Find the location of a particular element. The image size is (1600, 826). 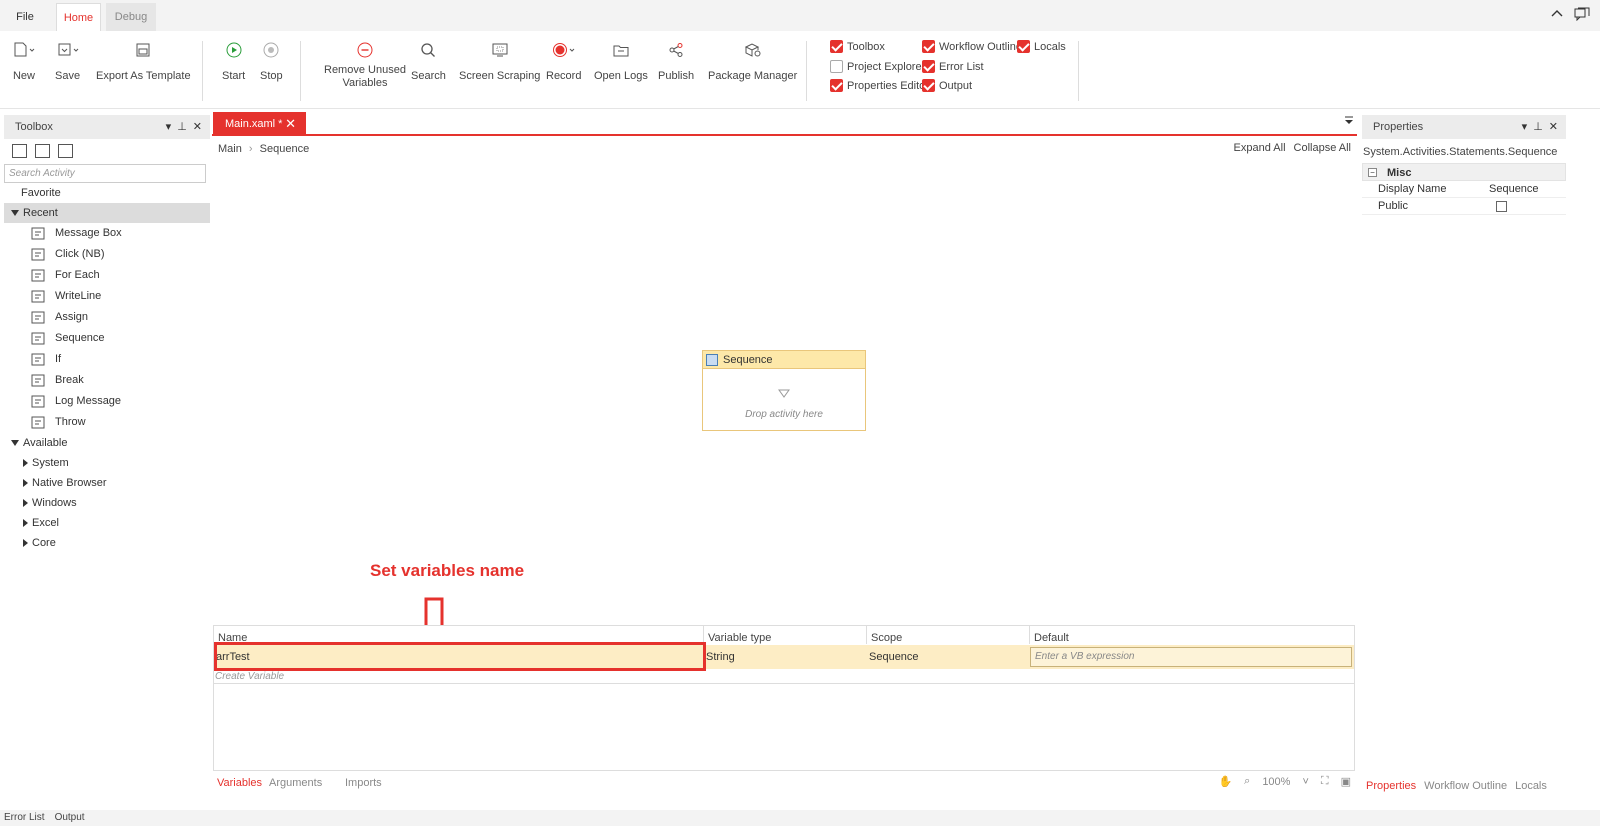

toggle-properties-editor: Properties Editor is located at coordinates (879, 85).